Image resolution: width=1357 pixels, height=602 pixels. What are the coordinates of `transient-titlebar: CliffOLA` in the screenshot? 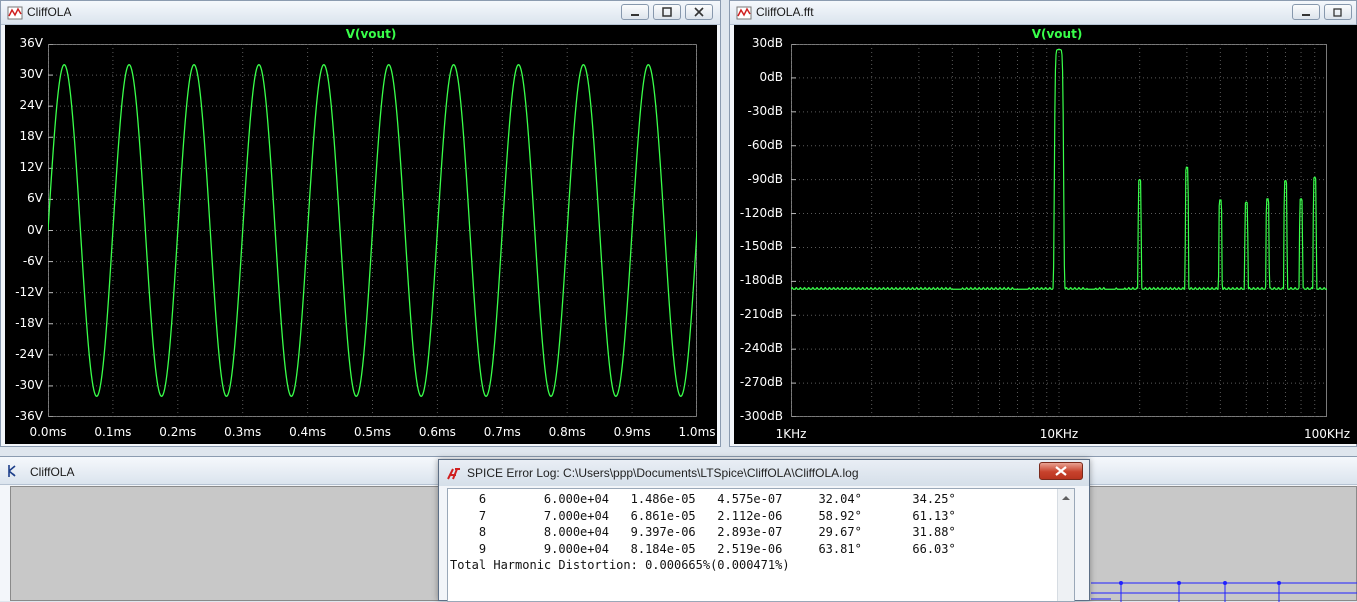 It's located at (360, 13).